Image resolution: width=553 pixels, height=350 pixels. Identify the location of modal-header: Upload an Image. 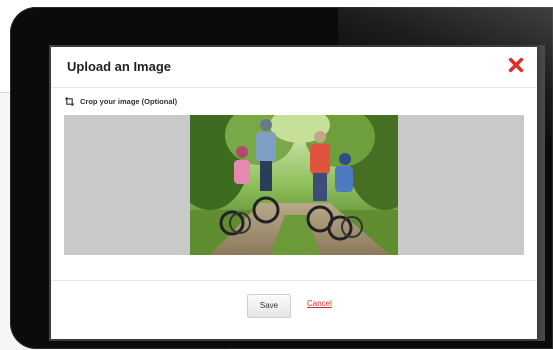
(294, 67).